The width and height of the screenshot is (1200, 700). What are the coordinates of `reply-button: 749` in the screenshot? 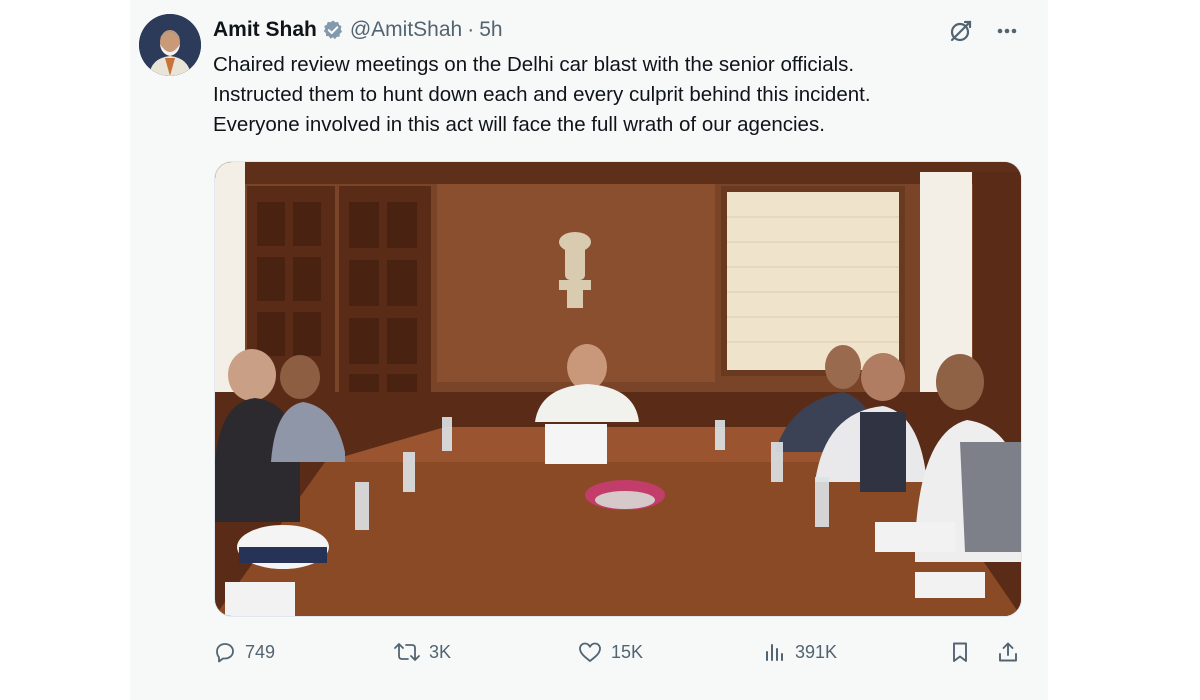 It's located at (244, 652).